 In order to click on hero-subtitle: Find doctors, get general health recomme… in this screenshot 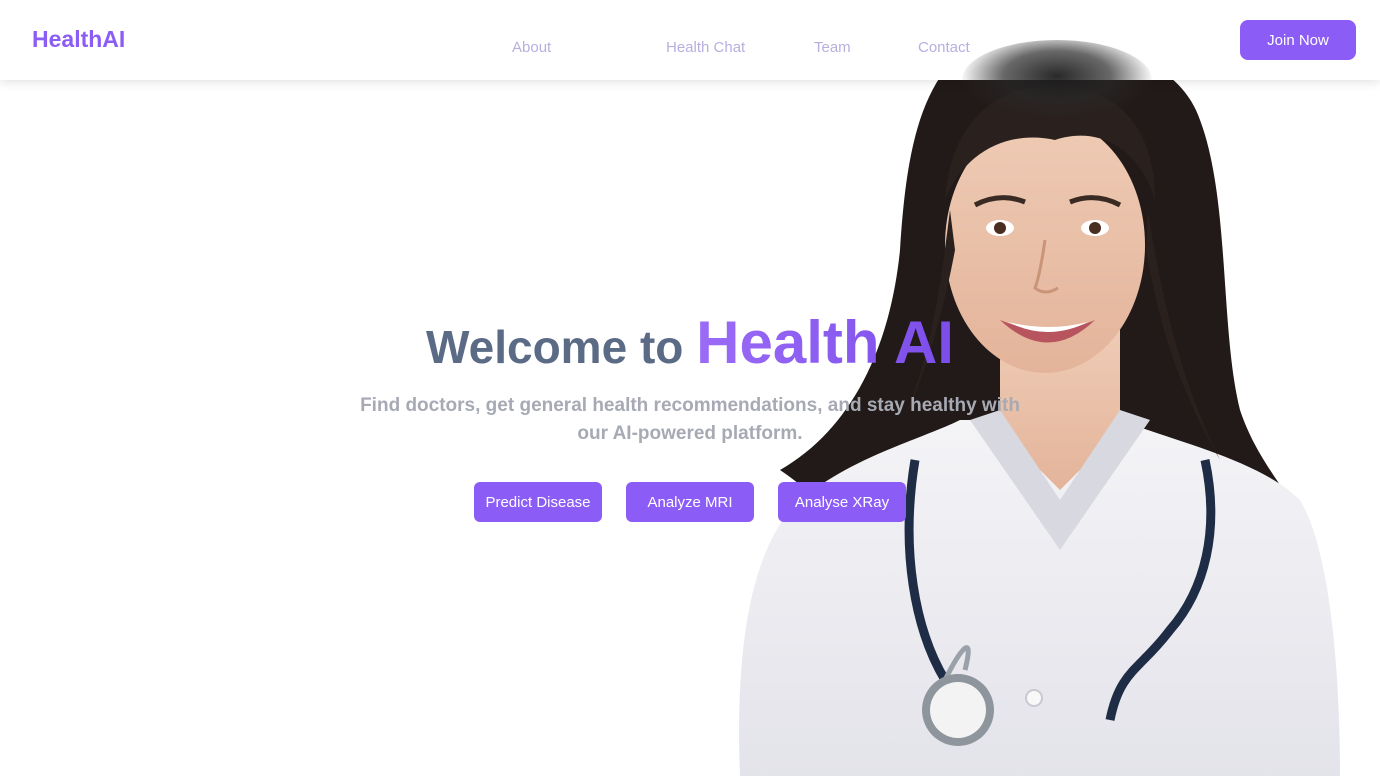, I will do `click(690, 419)`.